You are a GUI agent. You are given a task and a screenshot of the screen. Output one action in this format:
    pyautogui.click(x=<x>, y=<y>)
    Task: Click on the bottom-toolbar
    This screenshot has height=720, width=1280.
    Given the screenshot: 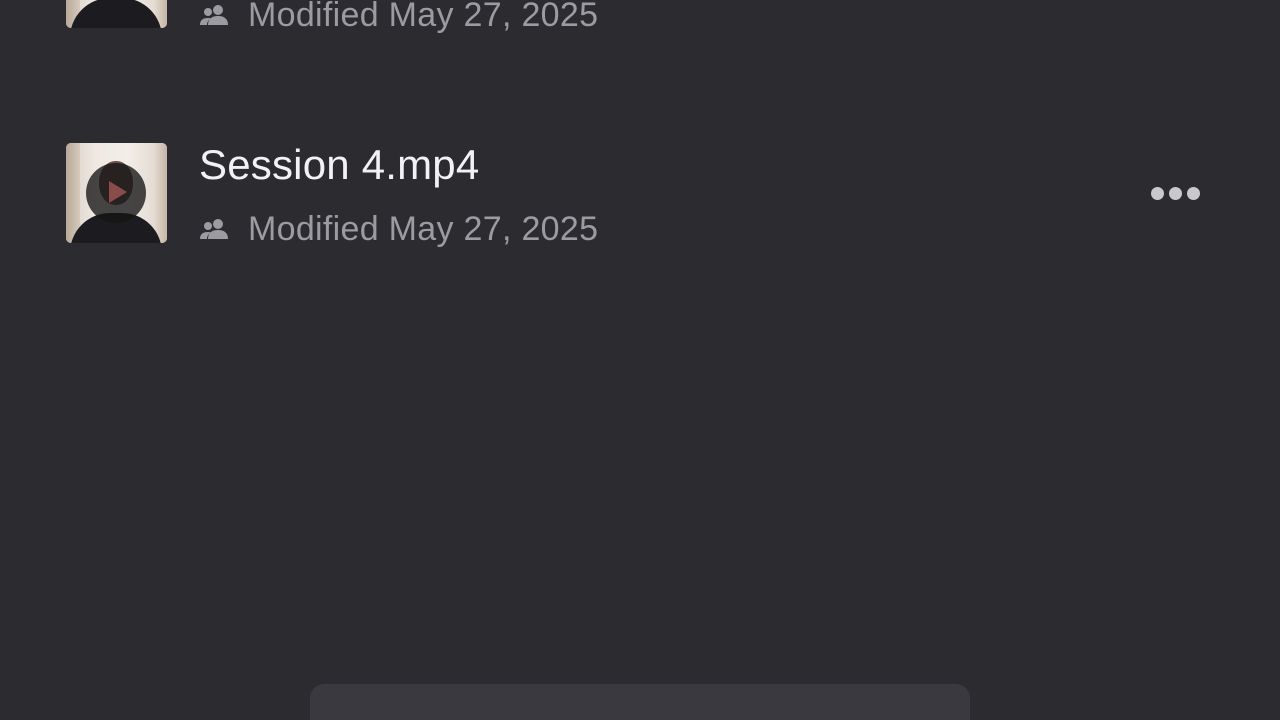 What is the action you would take?
    pyautogui.click(x=640, y=702)
    